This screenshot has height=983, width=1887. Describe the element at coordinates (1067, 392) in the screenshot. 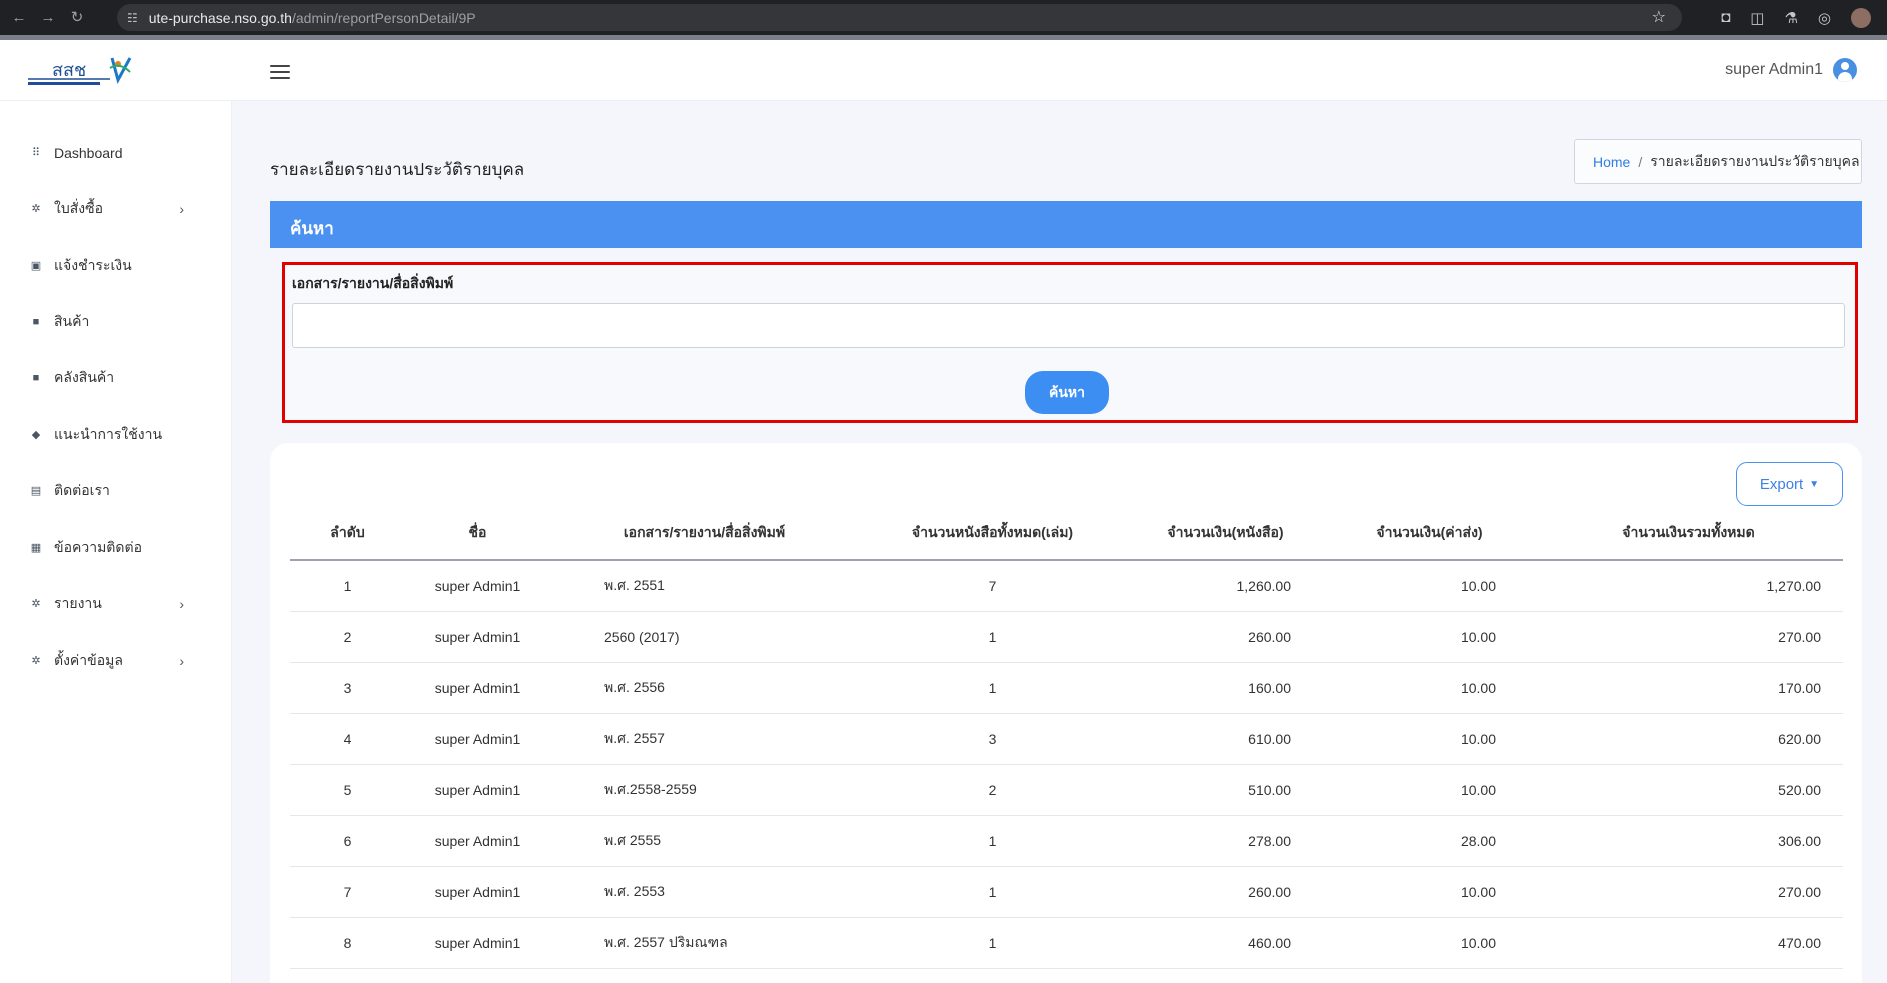

I see `search-button: ค้นหา` at that location.